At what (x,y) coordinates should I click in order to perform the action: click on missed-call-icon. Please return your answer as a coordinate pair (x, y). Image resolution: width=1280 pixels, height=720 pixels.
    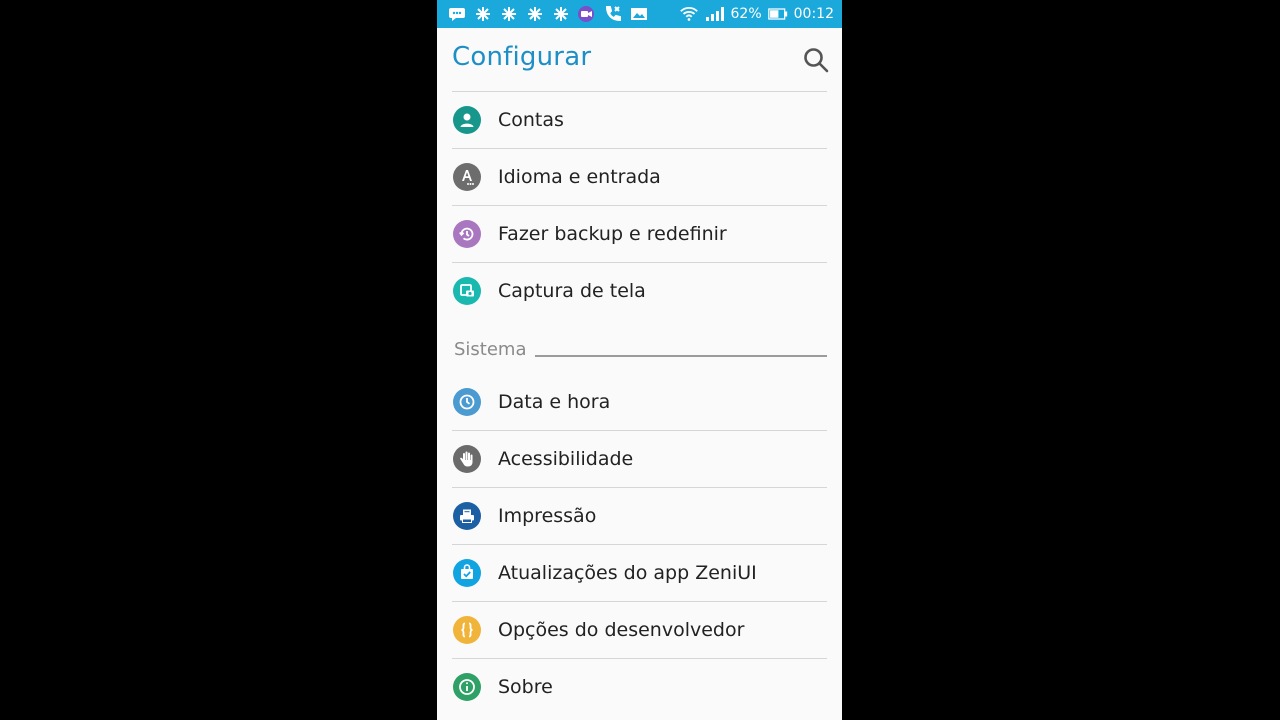
    Looking at the image, I should click on (613, 14).